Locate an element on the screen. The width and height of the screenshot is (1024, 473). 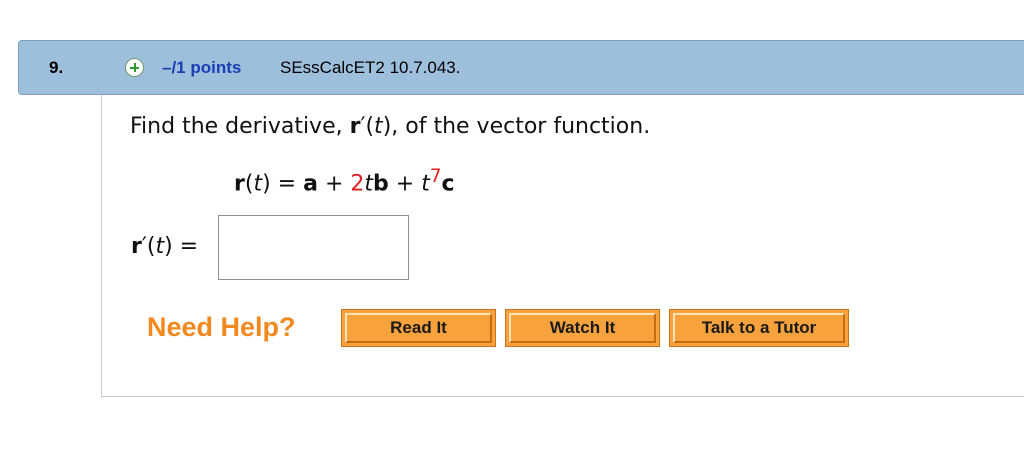
read-it-button: Read It is located at coordinates (418, 328).